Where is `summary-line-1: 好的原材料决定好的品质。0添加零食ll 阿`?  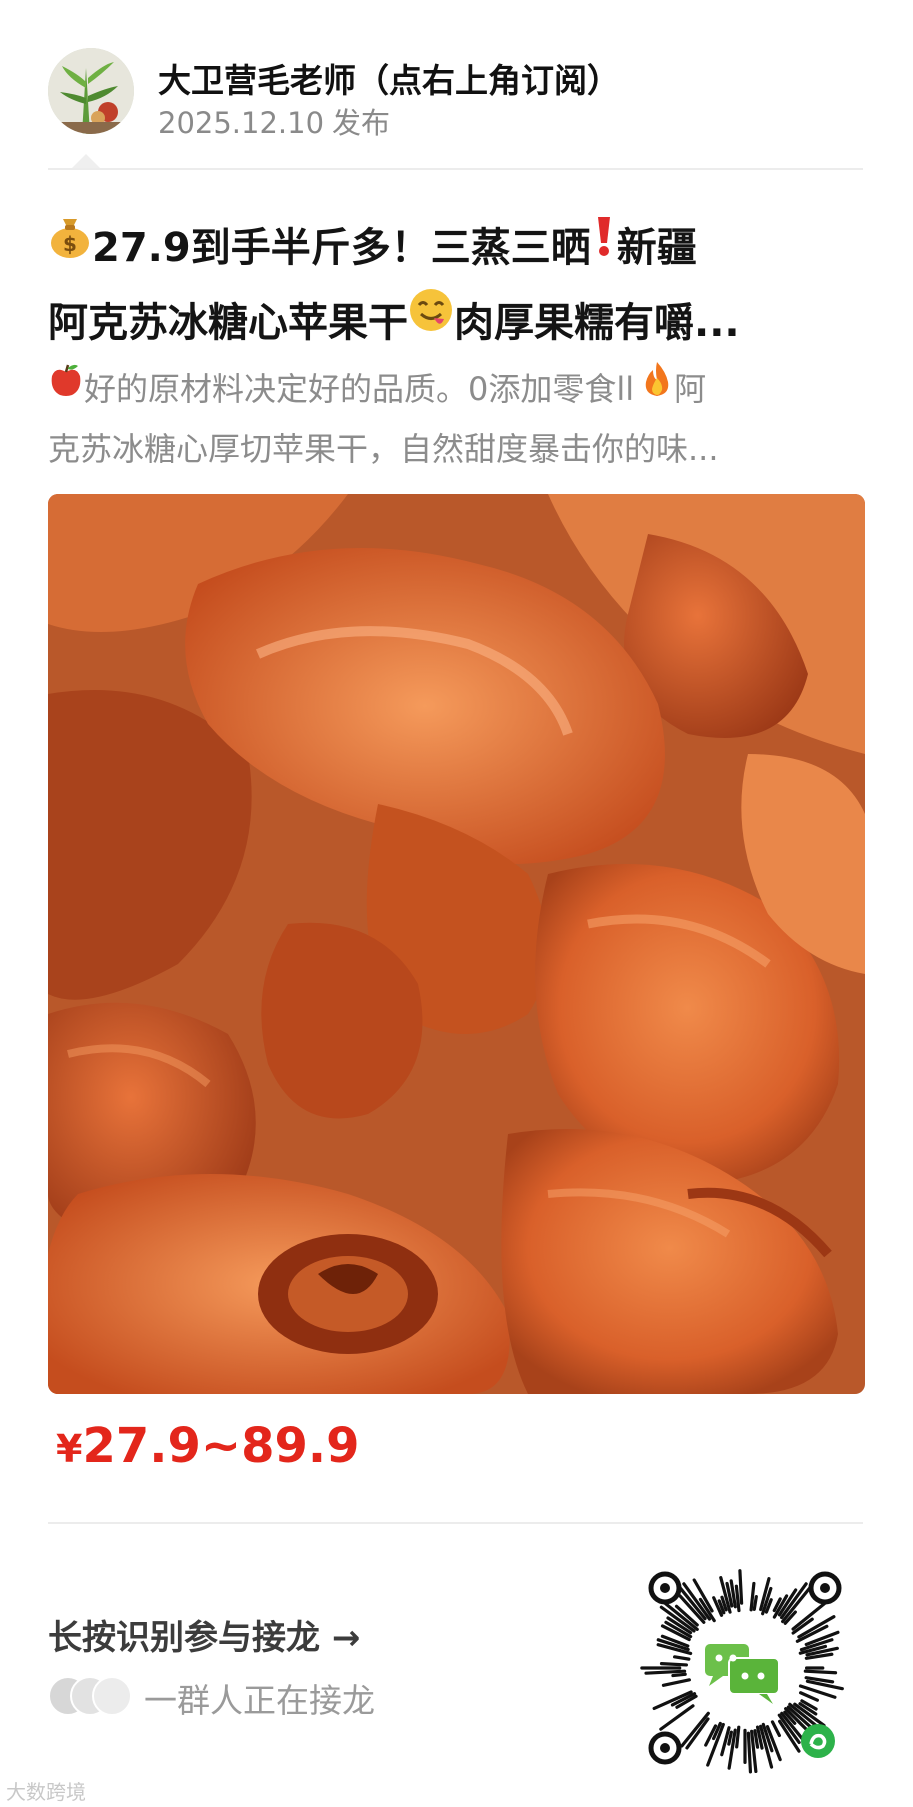
summary-line-1: 好的原材料决定好的品质。0添加零食ll 阿 is located at coordinates (458, 390).